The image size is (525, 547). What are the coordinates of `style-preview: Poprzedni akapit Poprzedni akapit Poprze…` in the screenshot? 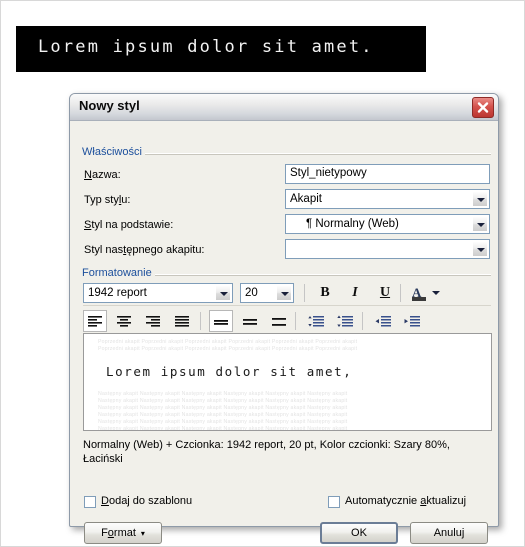 It's located at (287, 382).